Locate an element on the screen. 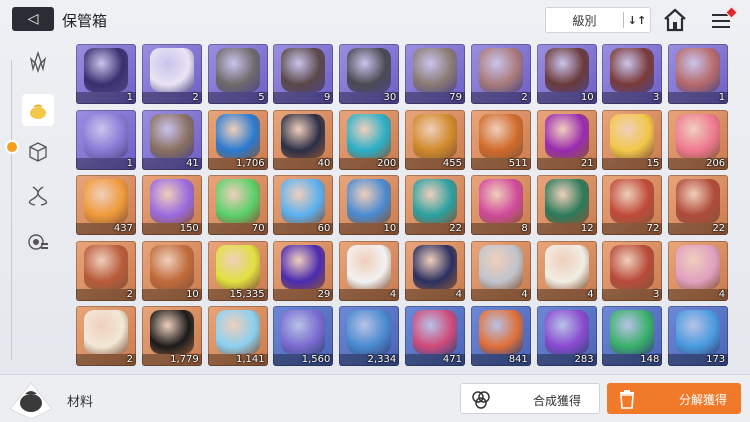 The width and height of the screenshot is (750, 422). inventory-slot: 9 is located at coordinates (303, 74).